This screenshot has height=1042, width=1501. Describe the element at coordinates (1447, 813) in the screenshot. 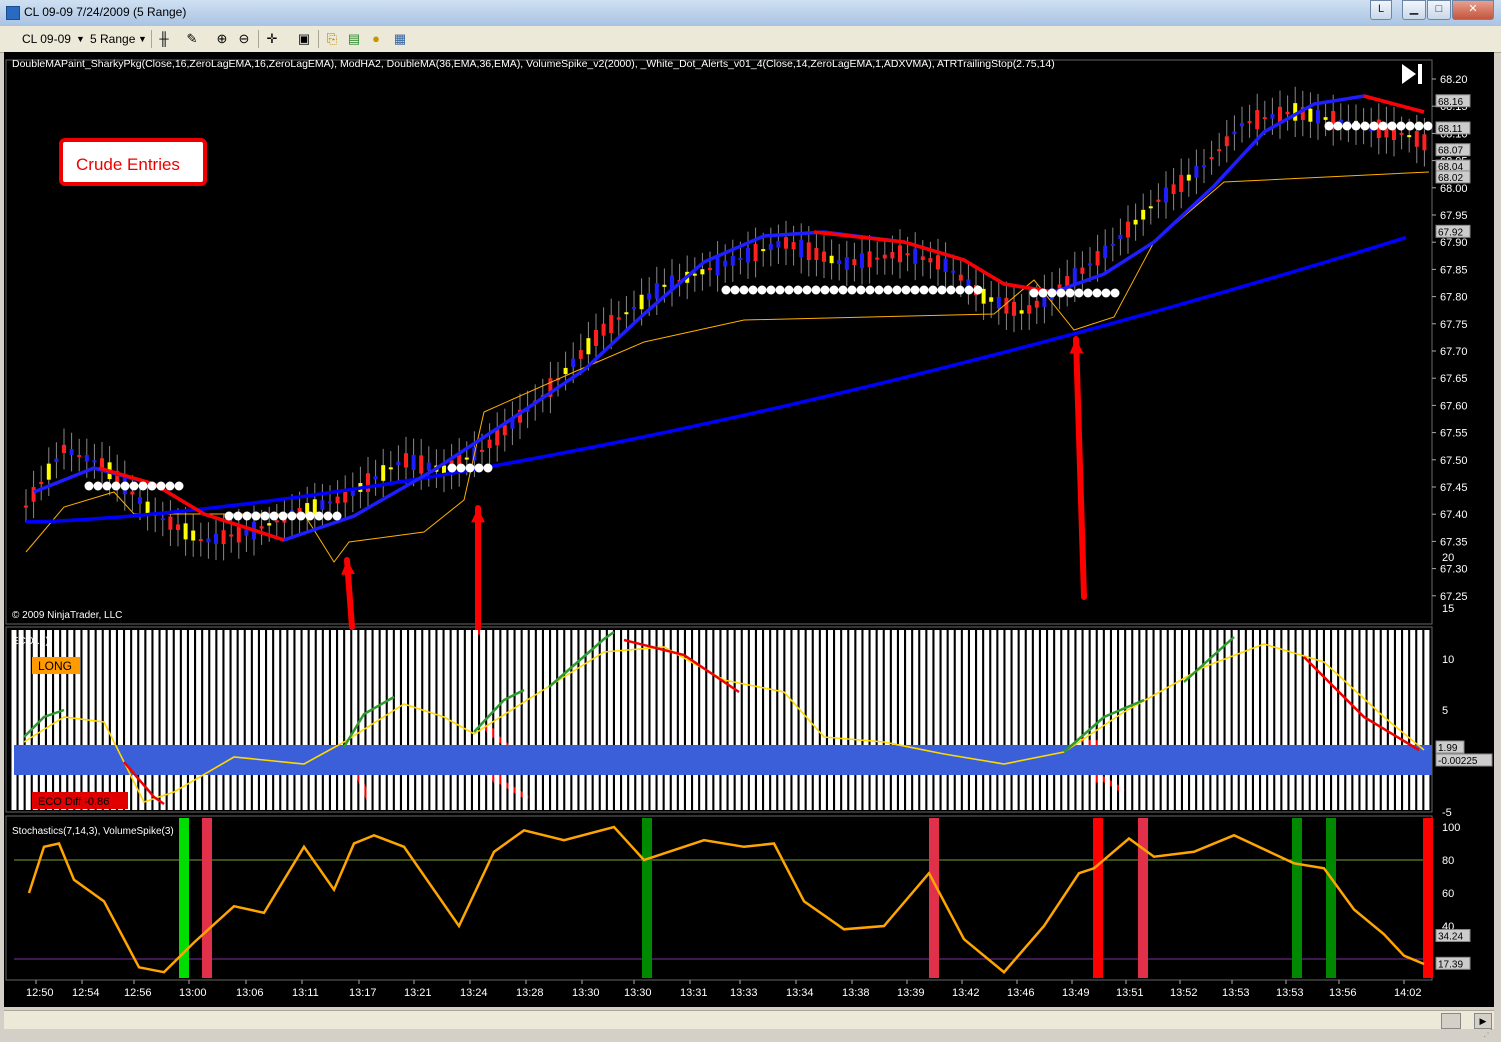

I see `eco-axis-label: -5` at that location.